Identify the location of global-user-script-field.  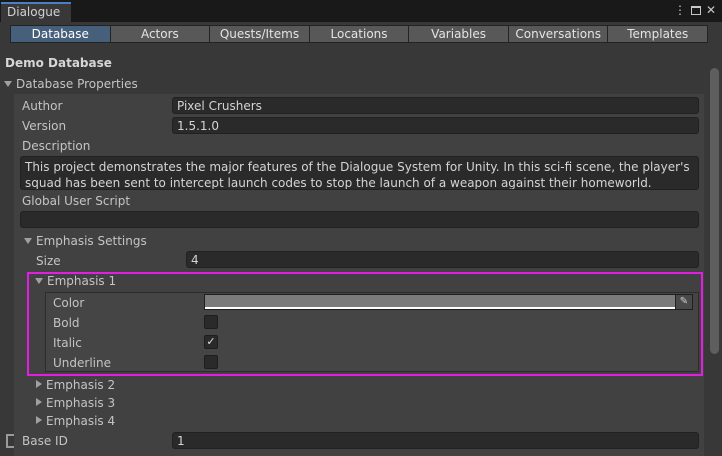
(359, 219).